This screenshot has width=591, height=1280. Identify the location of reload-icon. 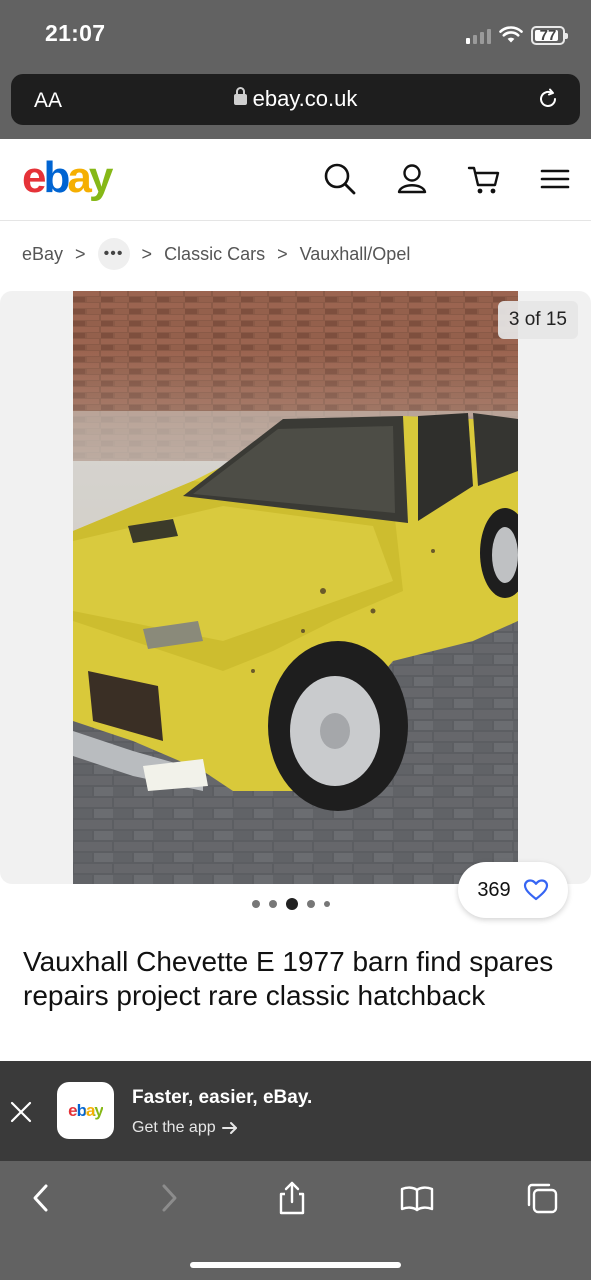
(548, 99).